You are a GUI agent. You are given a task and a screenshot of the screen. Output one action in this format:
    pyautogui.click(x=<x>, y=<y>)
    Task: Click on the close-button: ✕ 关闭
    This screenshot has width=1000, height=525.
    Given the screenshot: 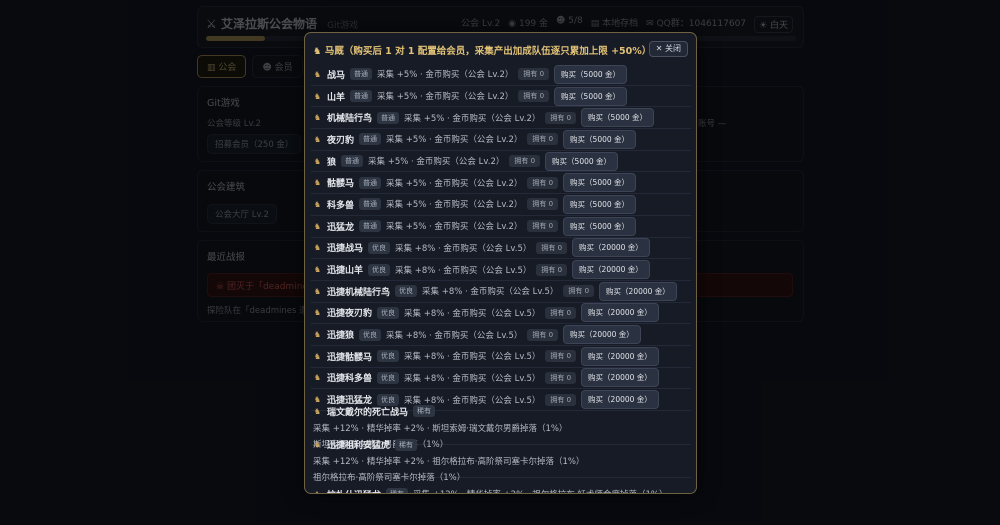 What is the action you would take?
    pyautogui.click(x=668, y=49)
    